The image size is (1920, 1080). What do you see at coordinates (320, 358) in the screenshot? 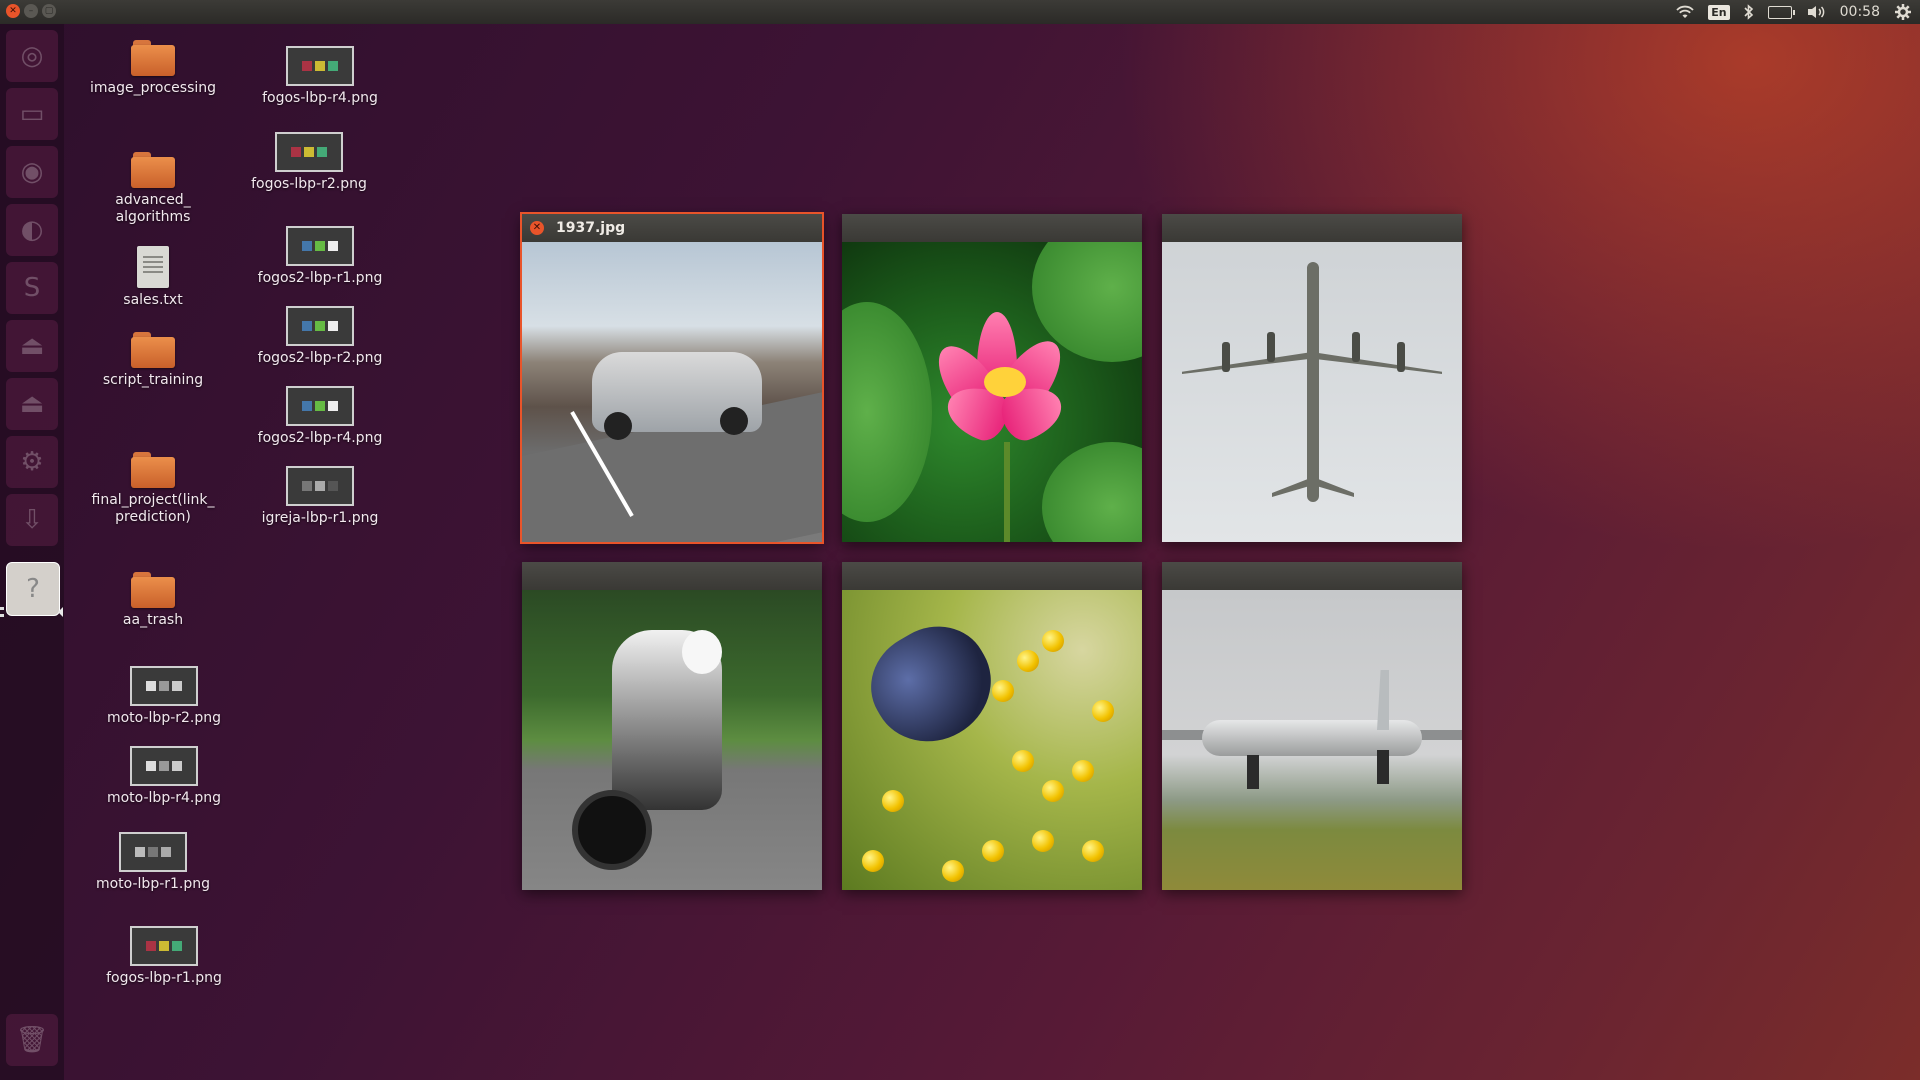
I see `desktop-icon-label: fogos2-lbp-r2.png` at bounding box center [320, 358].